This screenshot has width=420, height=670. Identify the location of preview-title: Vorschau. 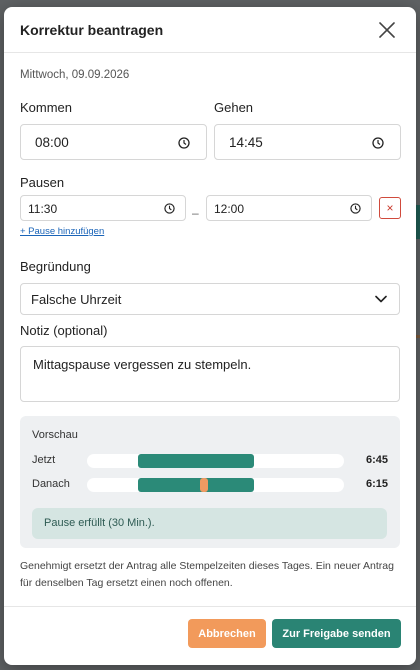
(55, 435).